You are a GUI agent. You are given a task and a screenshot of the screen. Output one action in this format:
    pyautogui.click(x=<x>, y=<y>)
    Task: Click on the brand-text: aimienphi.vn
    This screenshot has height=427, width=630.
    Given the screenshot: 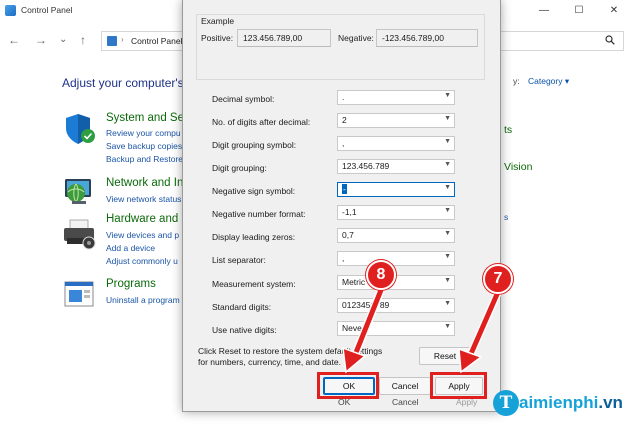 What is the action you would take?
    pyautogui.click(x=571, y=403)
    